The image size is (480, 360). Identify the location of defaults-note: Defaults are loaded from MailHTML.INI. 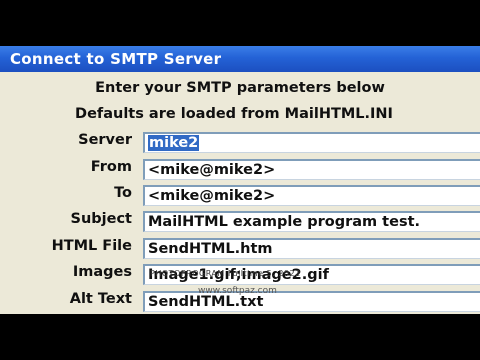
(234, 114).